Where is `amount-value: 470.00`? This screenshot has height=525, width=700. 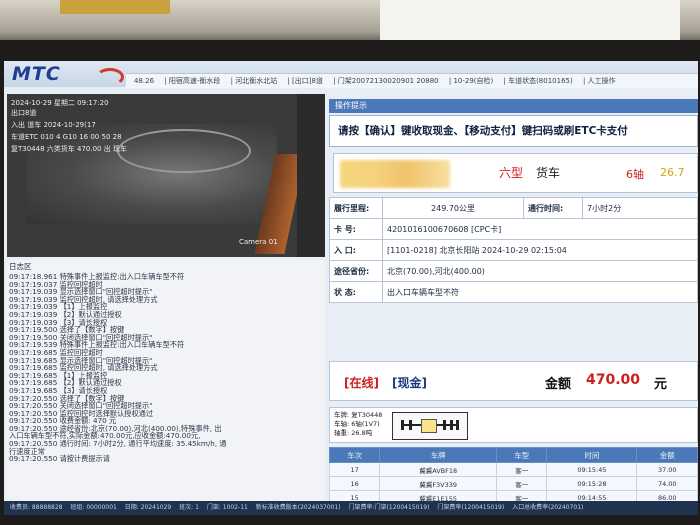 amount-value: 470.00 is located at coordinates (613, 380).